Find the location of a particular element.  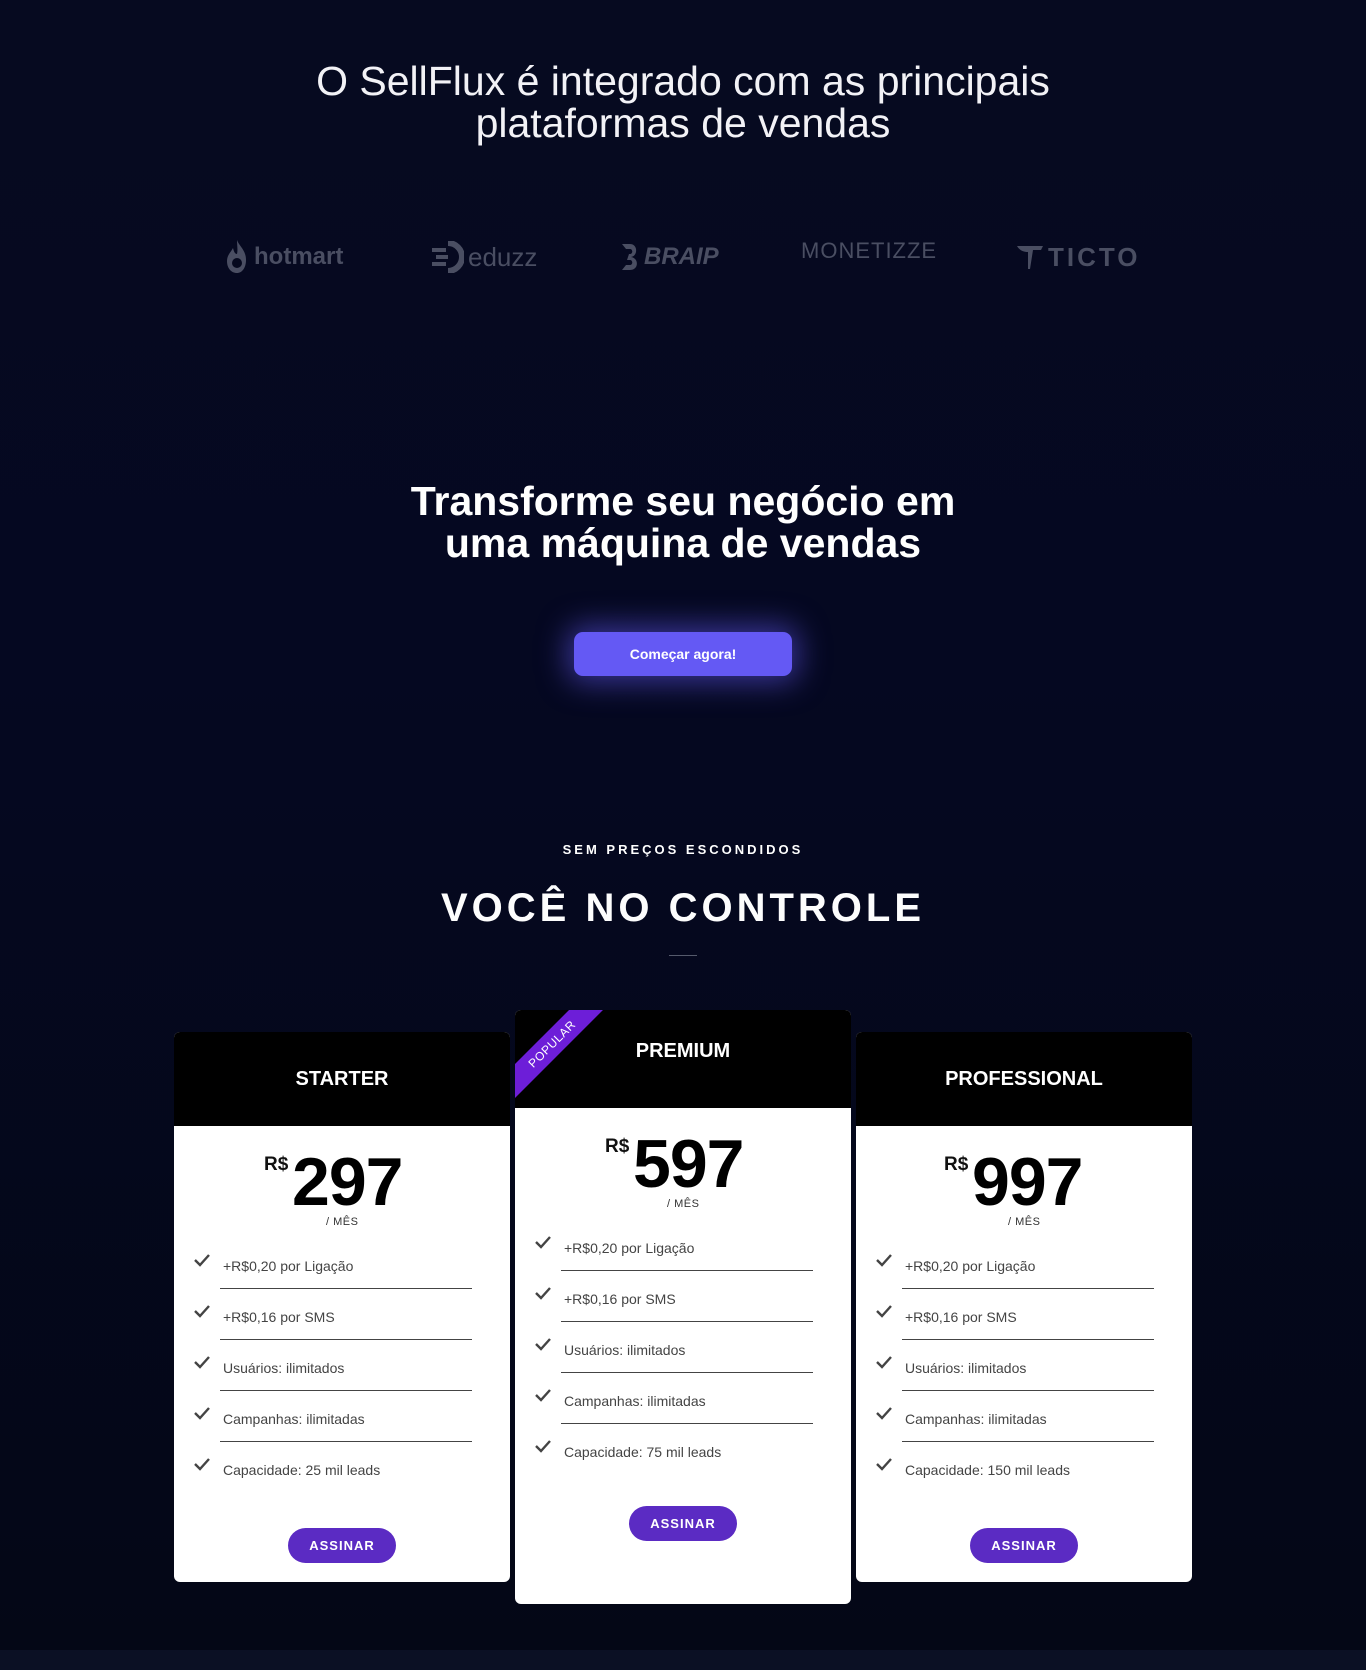

plan-header: STARTER is located at coordinates (342, 1079).